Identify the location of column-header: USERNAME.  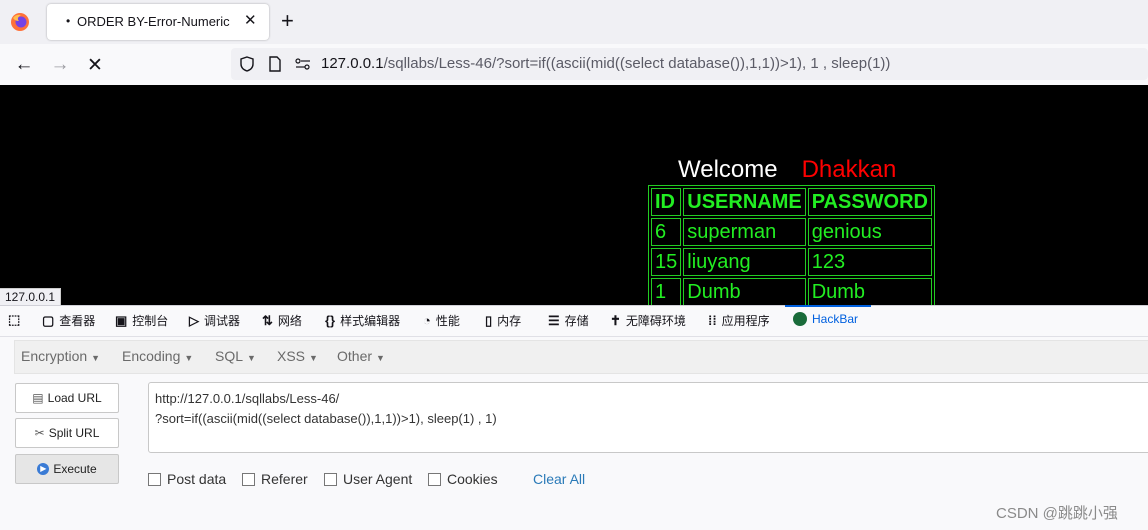
(744, 202).